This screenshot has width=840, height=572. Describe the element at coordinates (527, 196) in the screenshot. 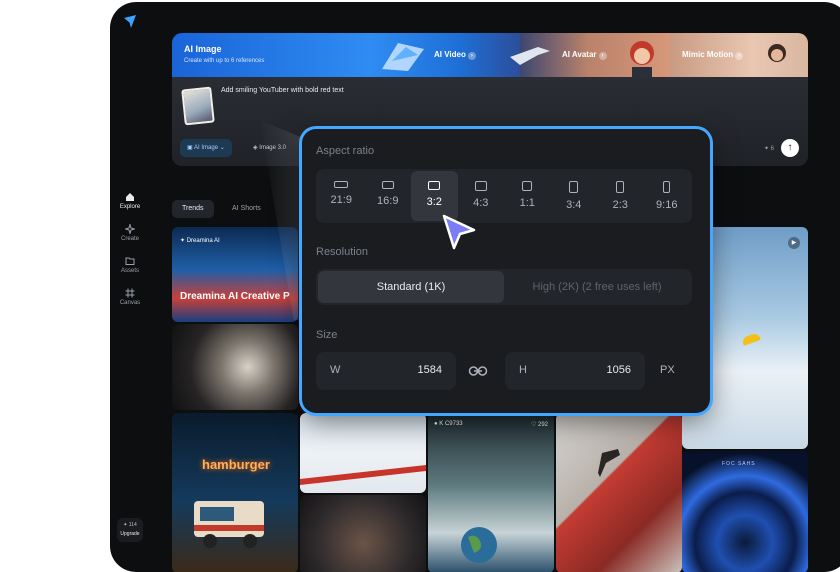

I see `ratio-option-1-1: 1:1` at that location.